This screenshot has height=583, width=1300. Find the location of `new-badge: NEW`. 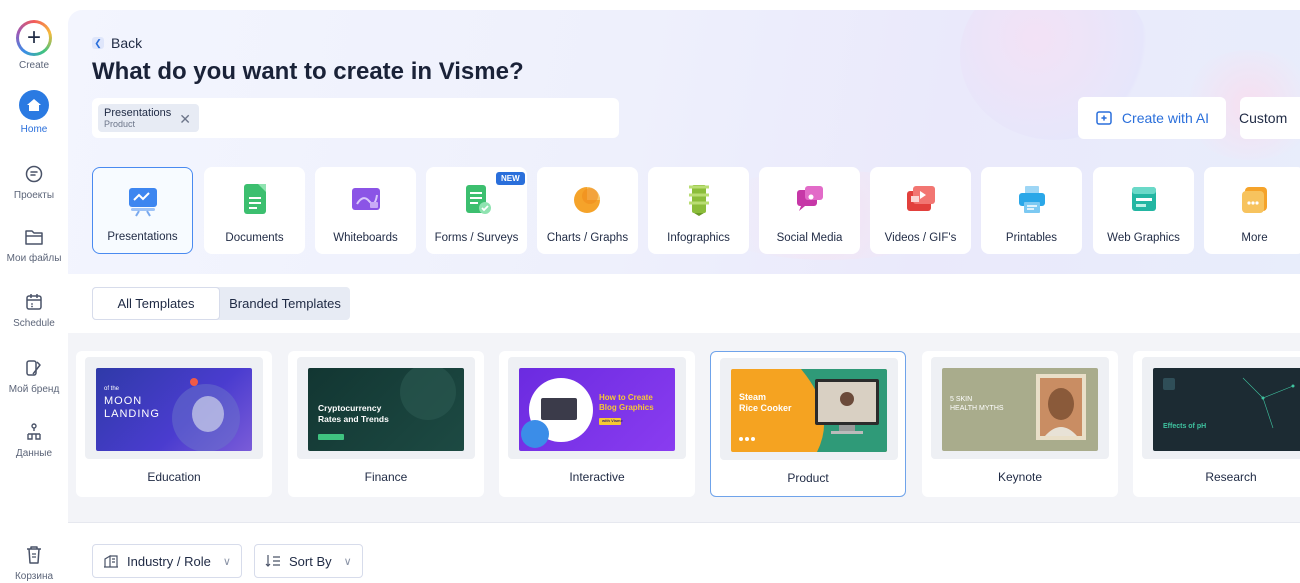

new-badge: NEW is located at coordinates (510, 178).